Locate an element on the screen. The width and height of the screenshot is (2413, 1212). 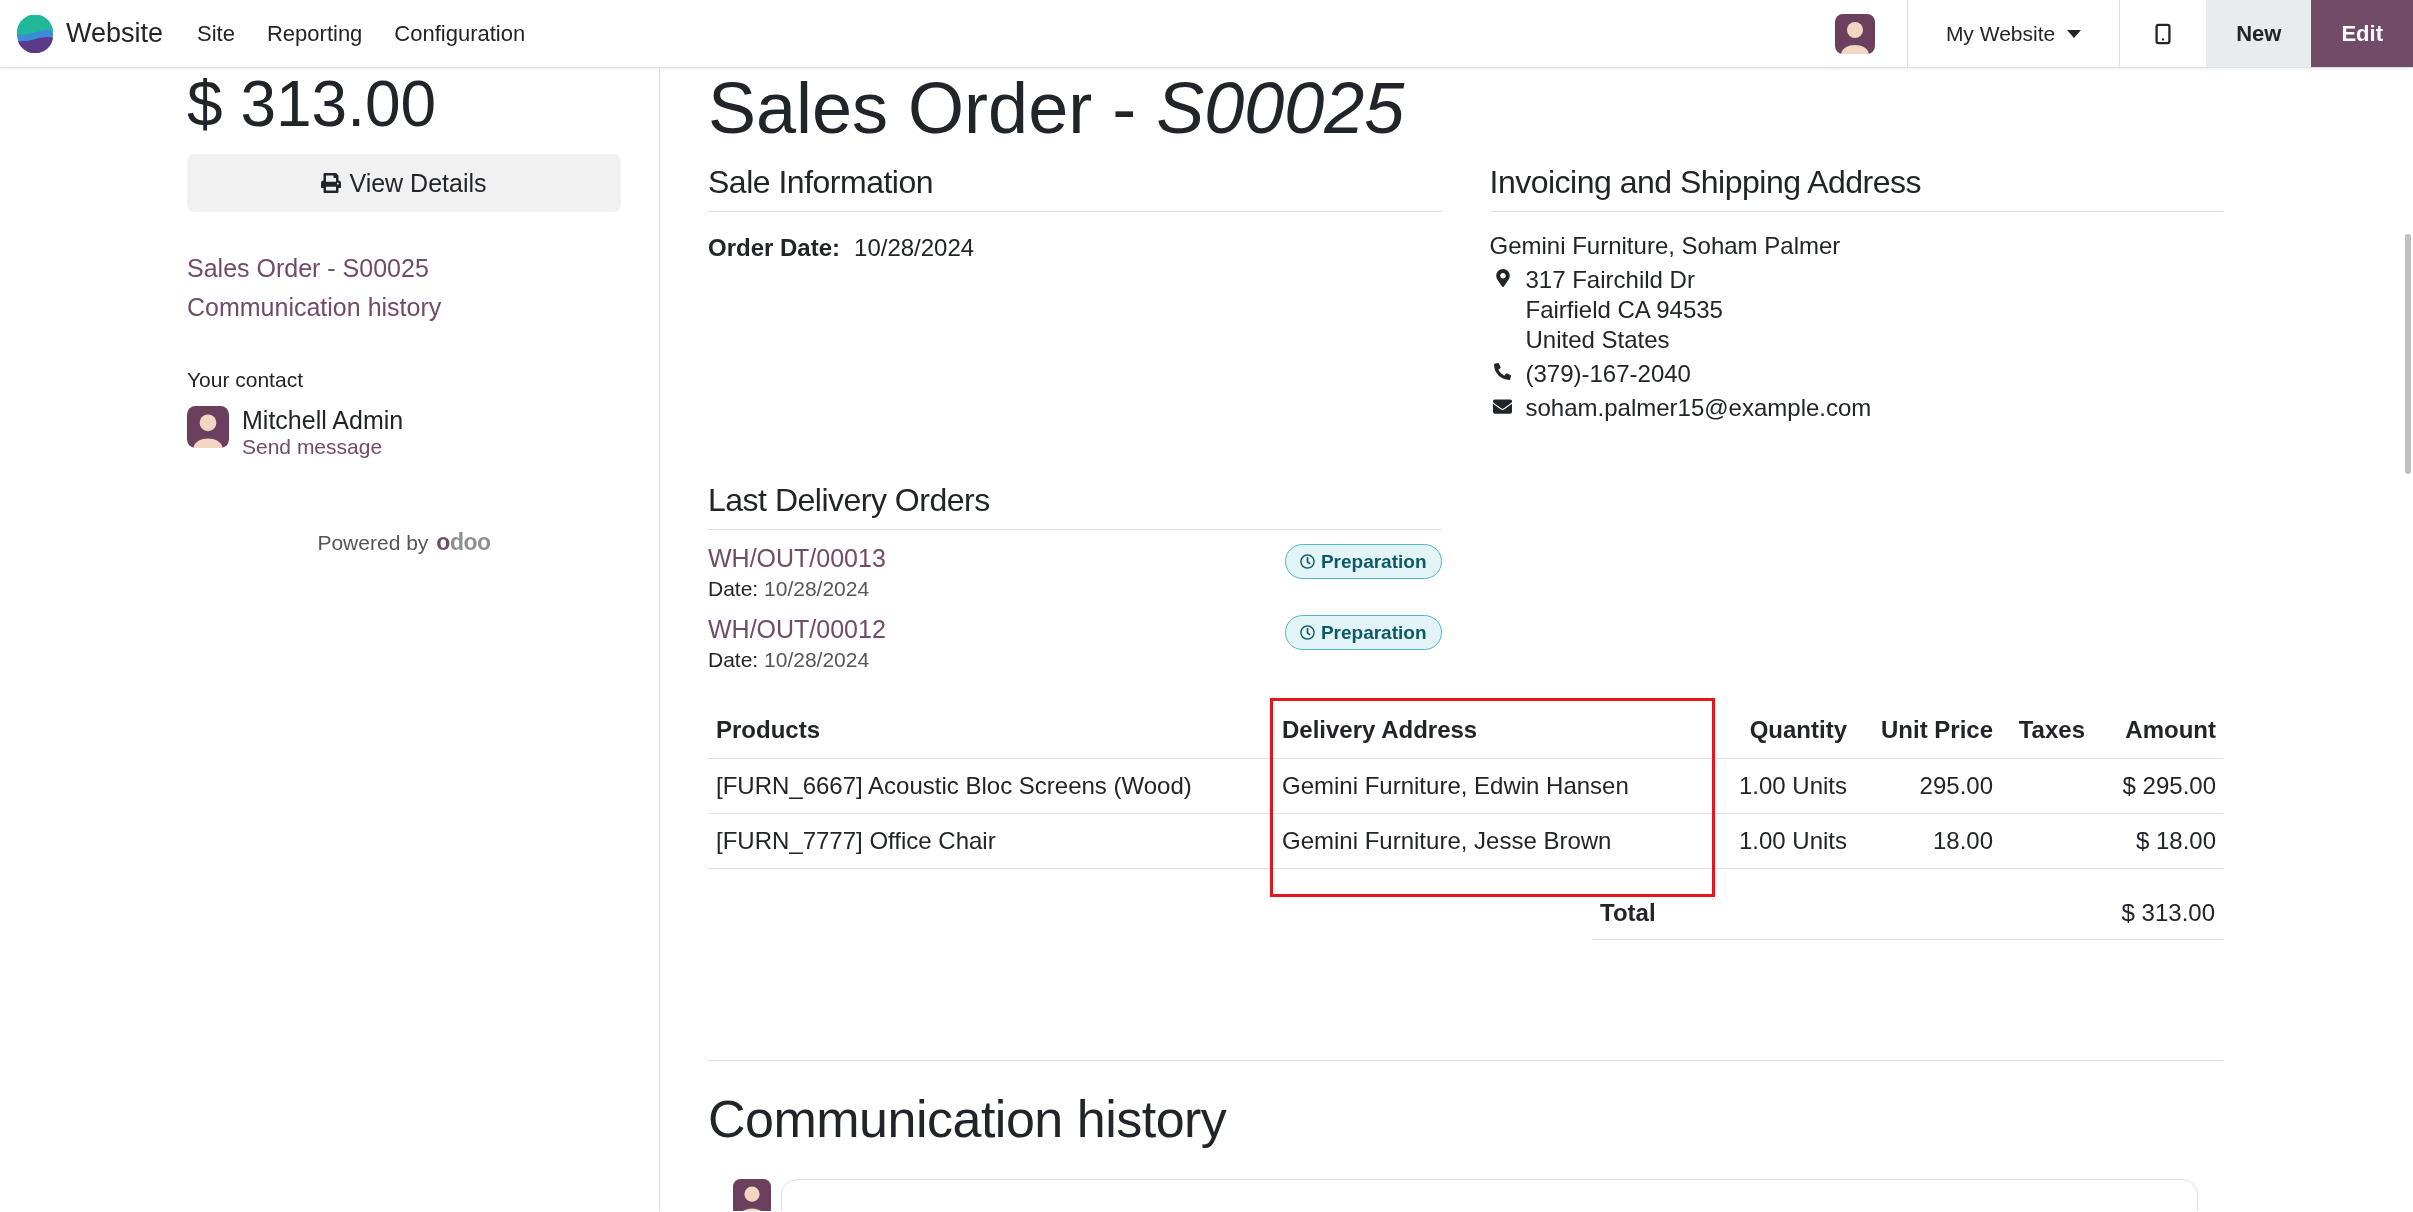
table-cell: Gemini Furniture, Jesse Brown is located at coordinates (1493, 841).